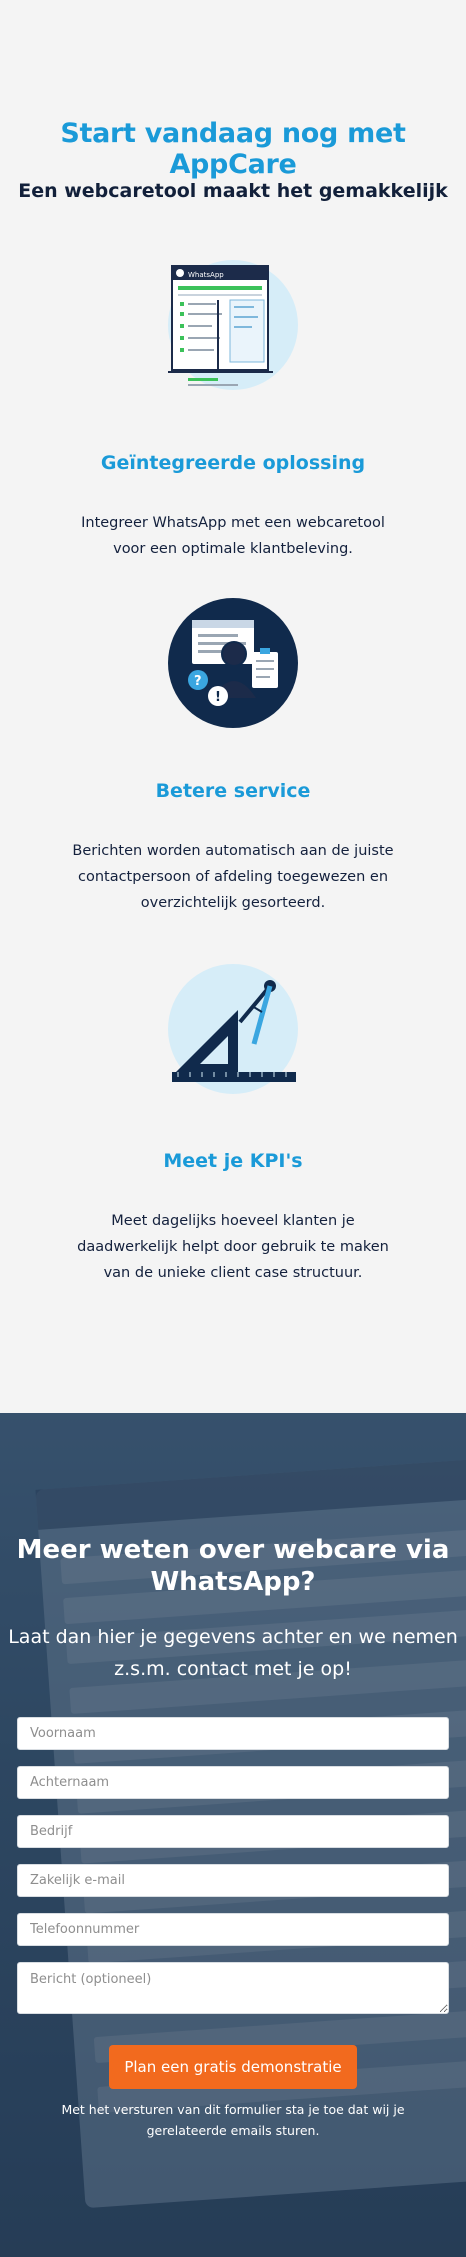 The height and width of the screenshot is (2257, 466). Describe the element at coordinates (233, 2067) in the screenshot. I see `plan-demo-button: Plan een gratis demonstratie` at that location.